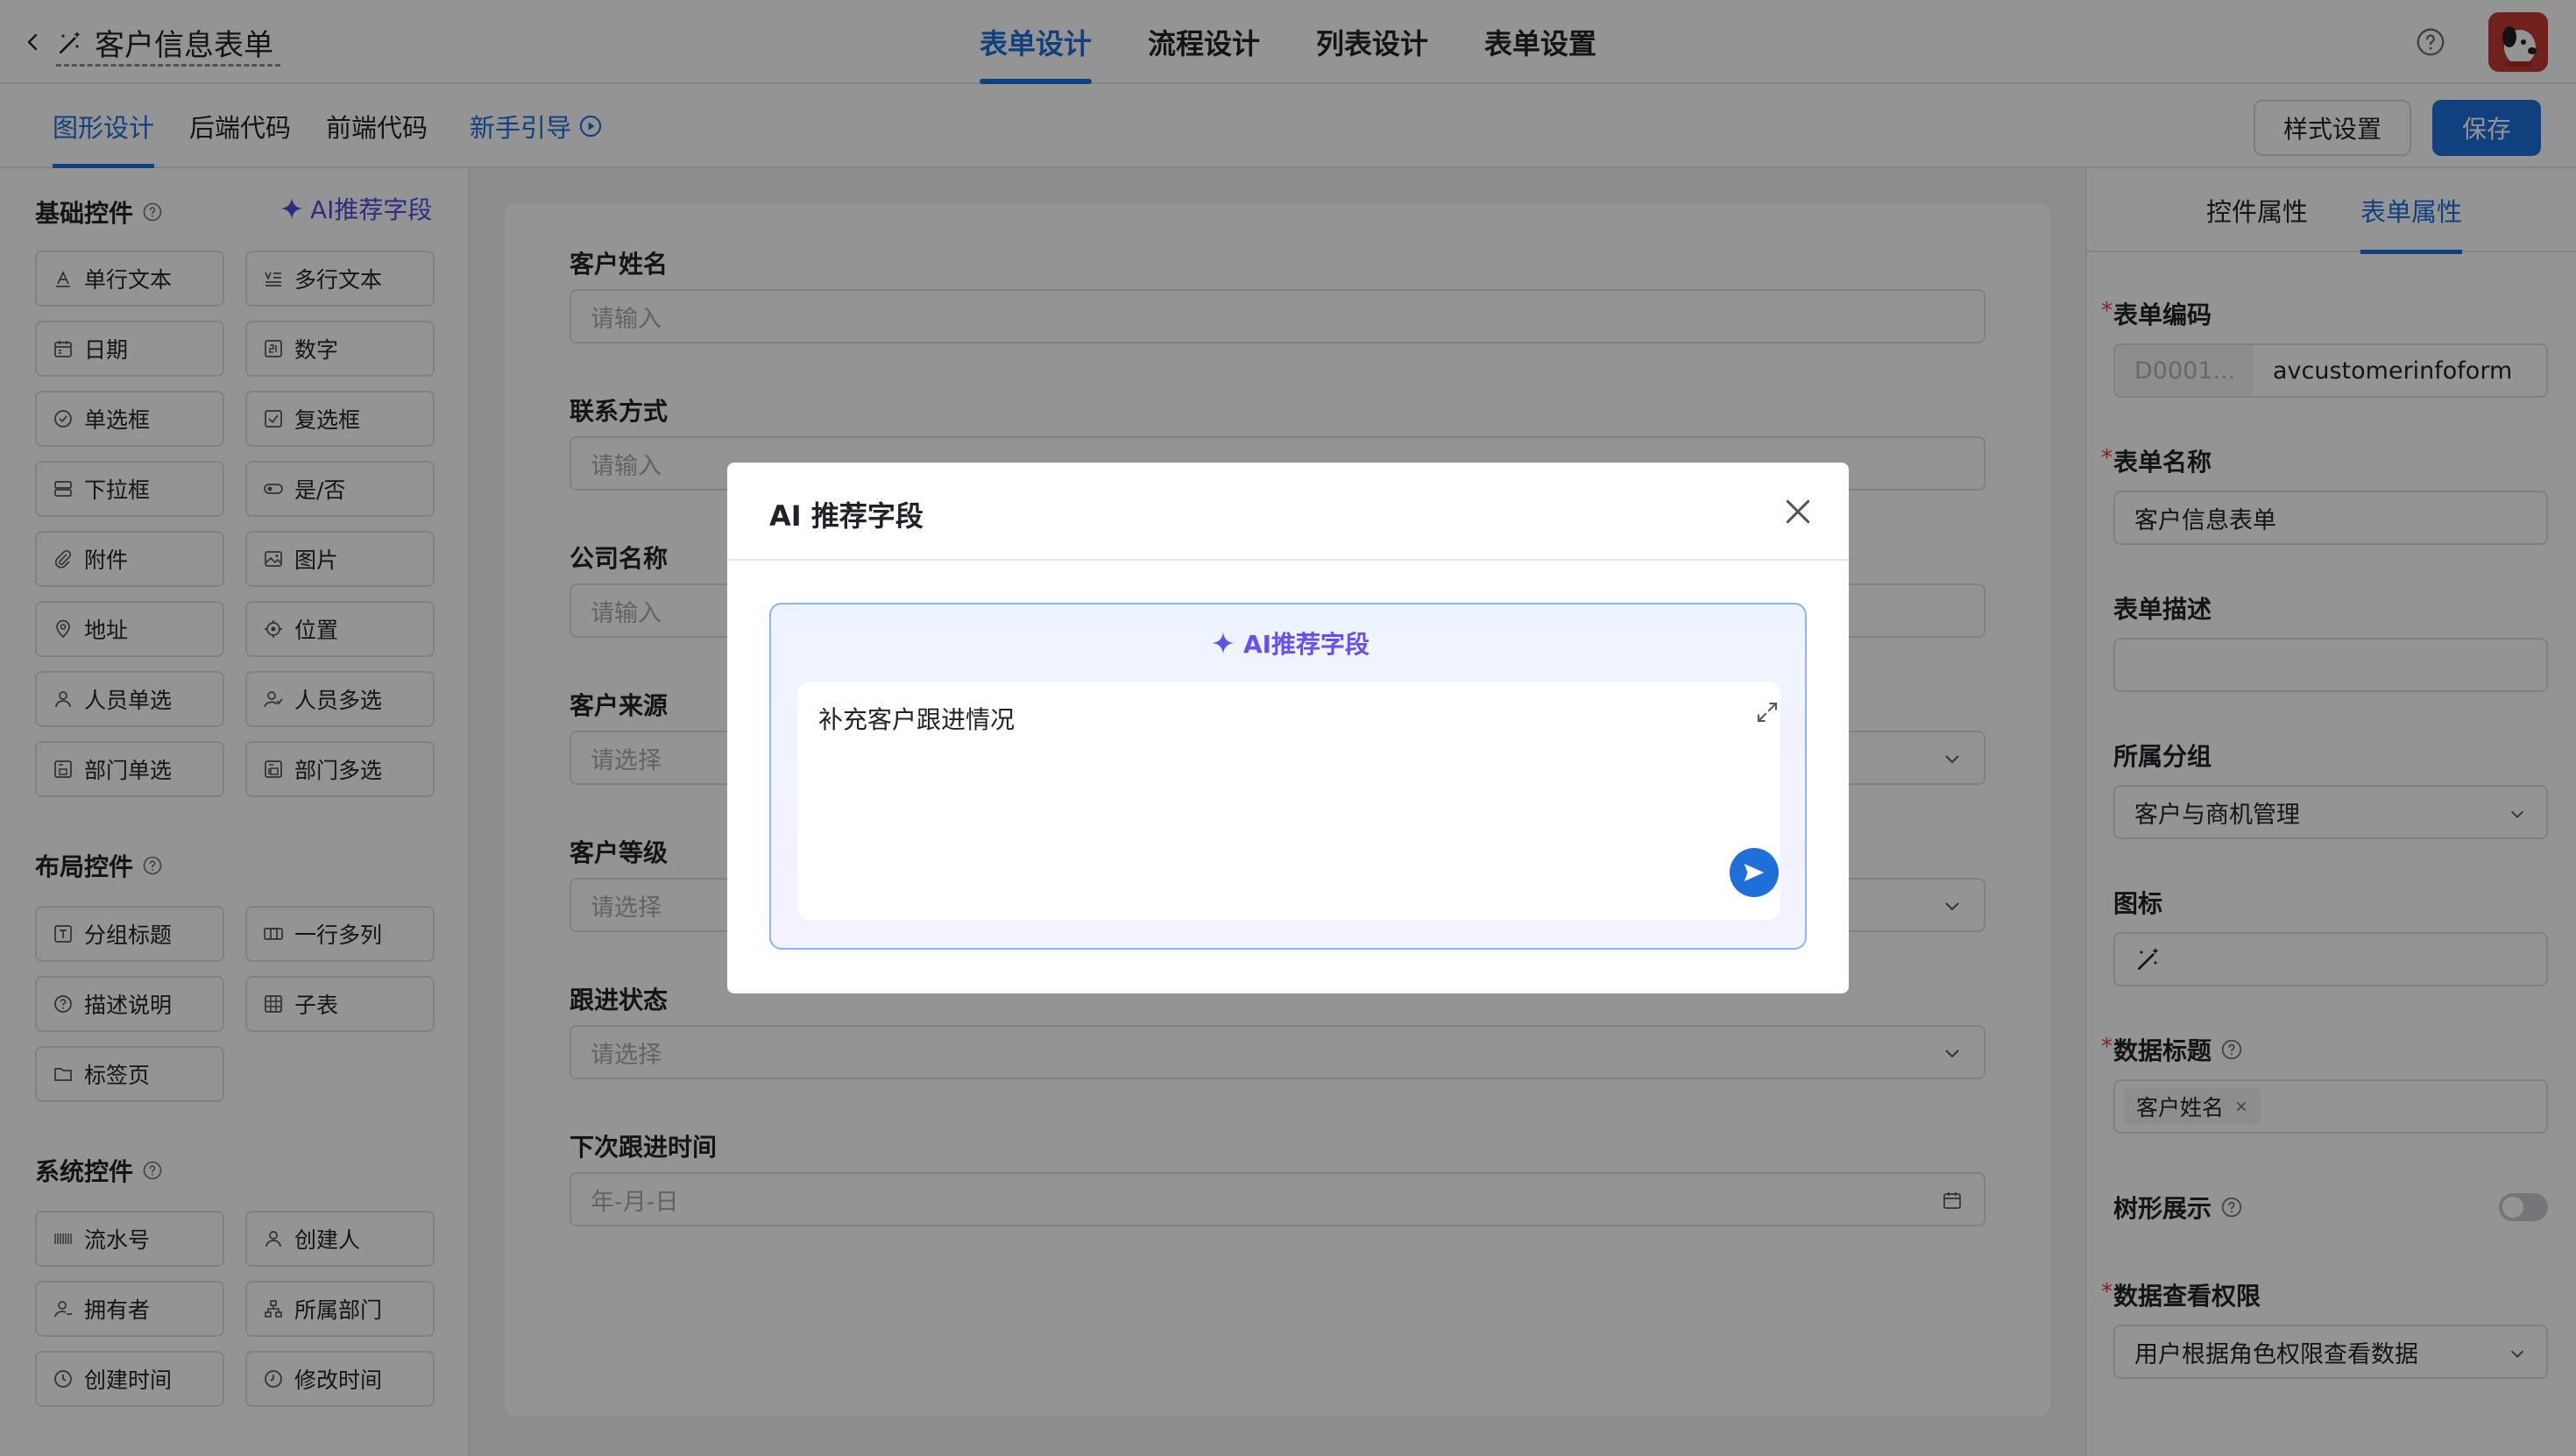 The width and height of the screenshot is (2576, 1456). What do you see at coordinates (1288, 801) in the screenshot?
I see `ai-prompt-input: 补充客户跟进情况` at bounding box center [1288, 801].